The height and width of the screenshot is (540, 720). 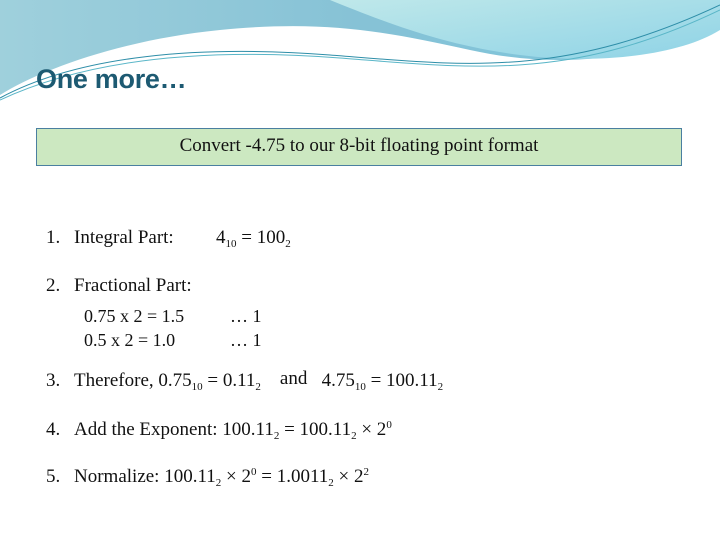 I want to click on step-label: Add the Exponent:, so click(x=146, y=429).